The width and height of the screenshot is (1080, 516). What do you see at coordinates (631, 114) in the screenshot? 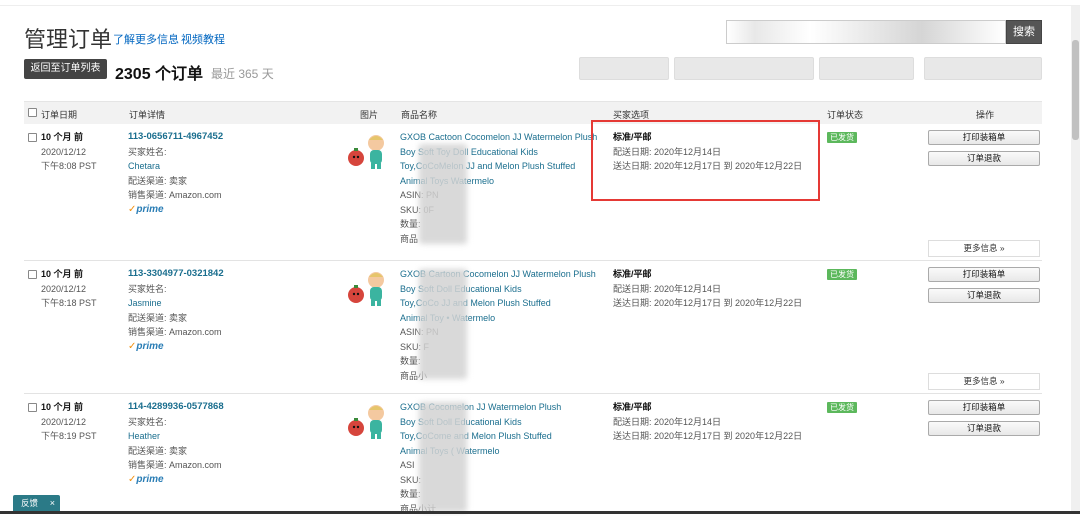
I see `header-buyer-options: 买家选项` at bounding box center [631, 114].